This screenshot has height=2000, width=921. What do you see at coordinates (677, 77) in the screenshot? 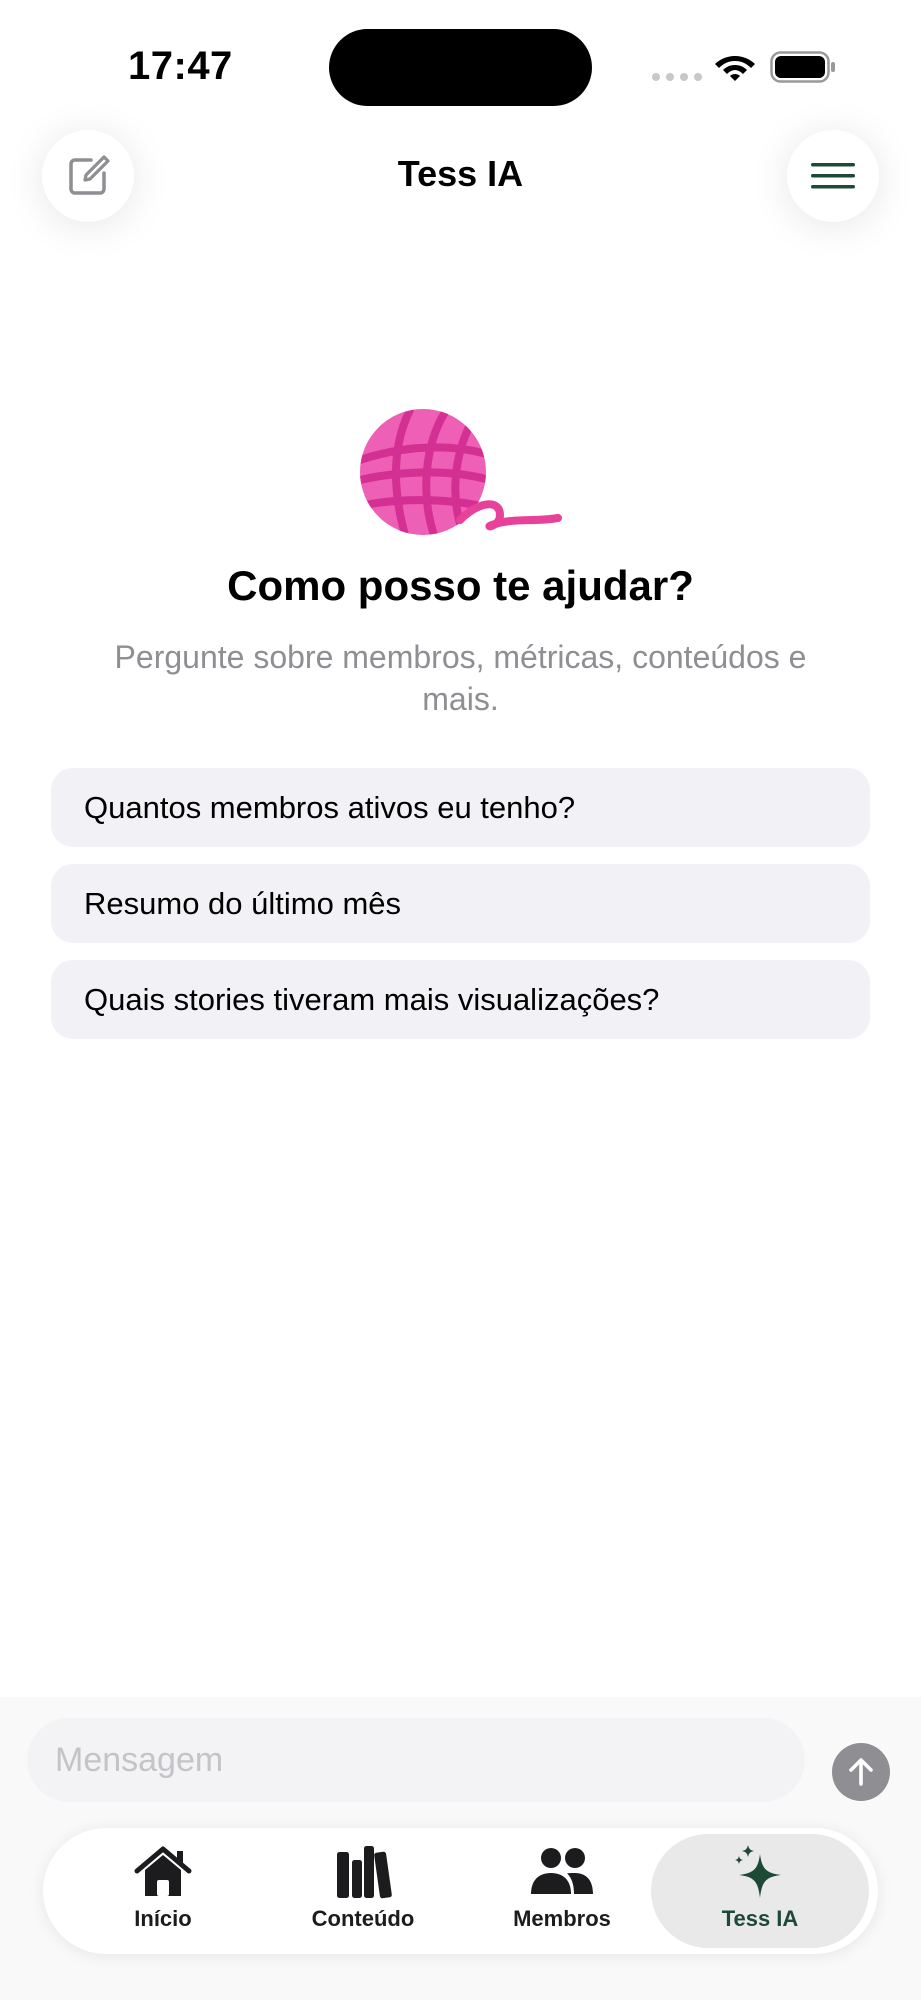
I see `cellular-signal-icon` at bounding box center [677, 77].